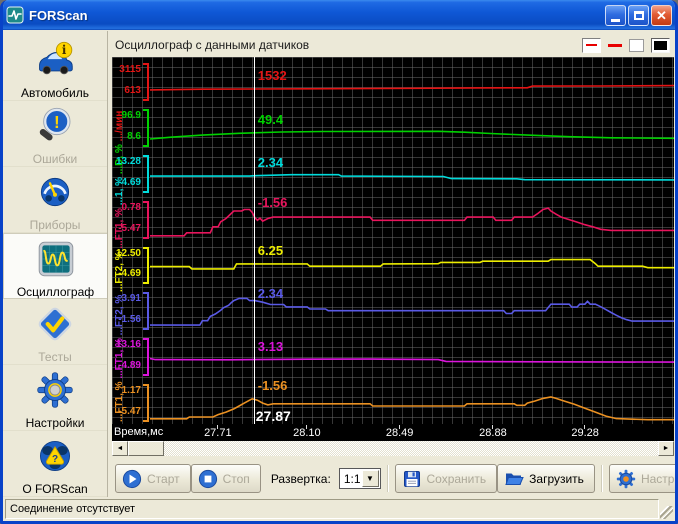 The image size is (678, 524). I want to click on x-tick-label: 28.10, so click(307, 433).